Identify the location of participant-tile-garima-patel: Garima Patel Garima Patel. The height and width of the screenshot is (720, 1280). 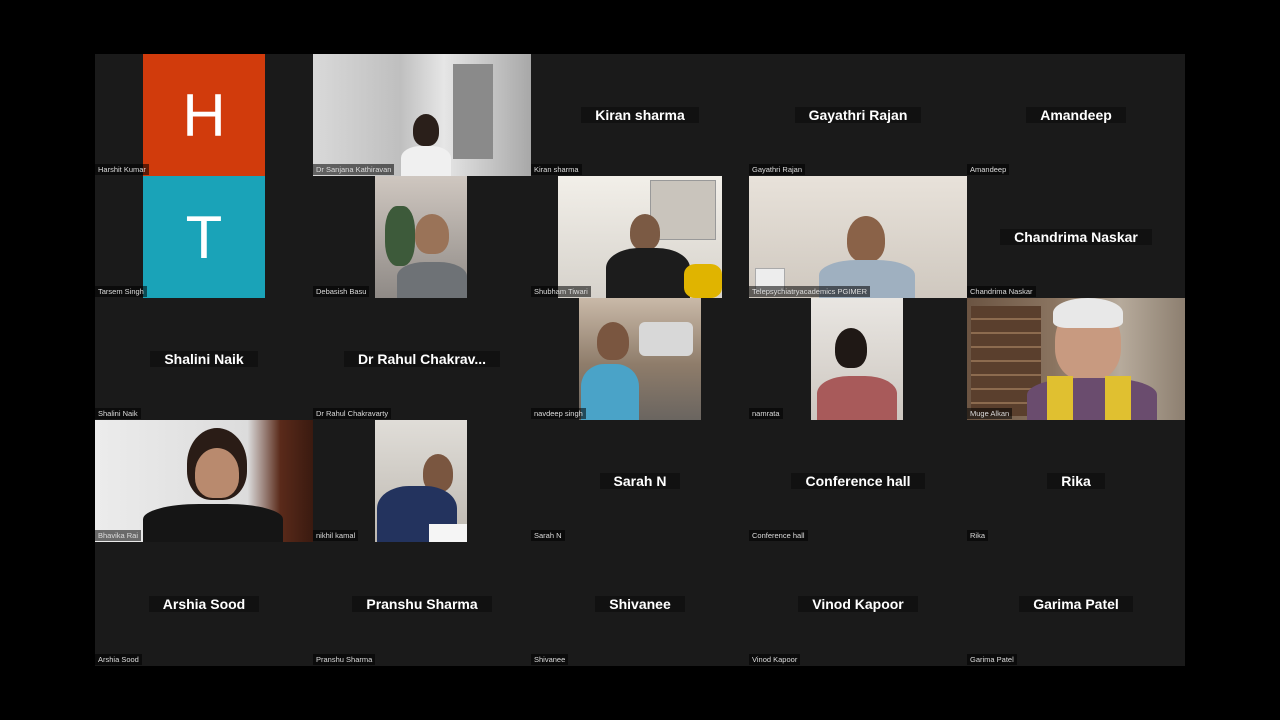
(1076, 604).